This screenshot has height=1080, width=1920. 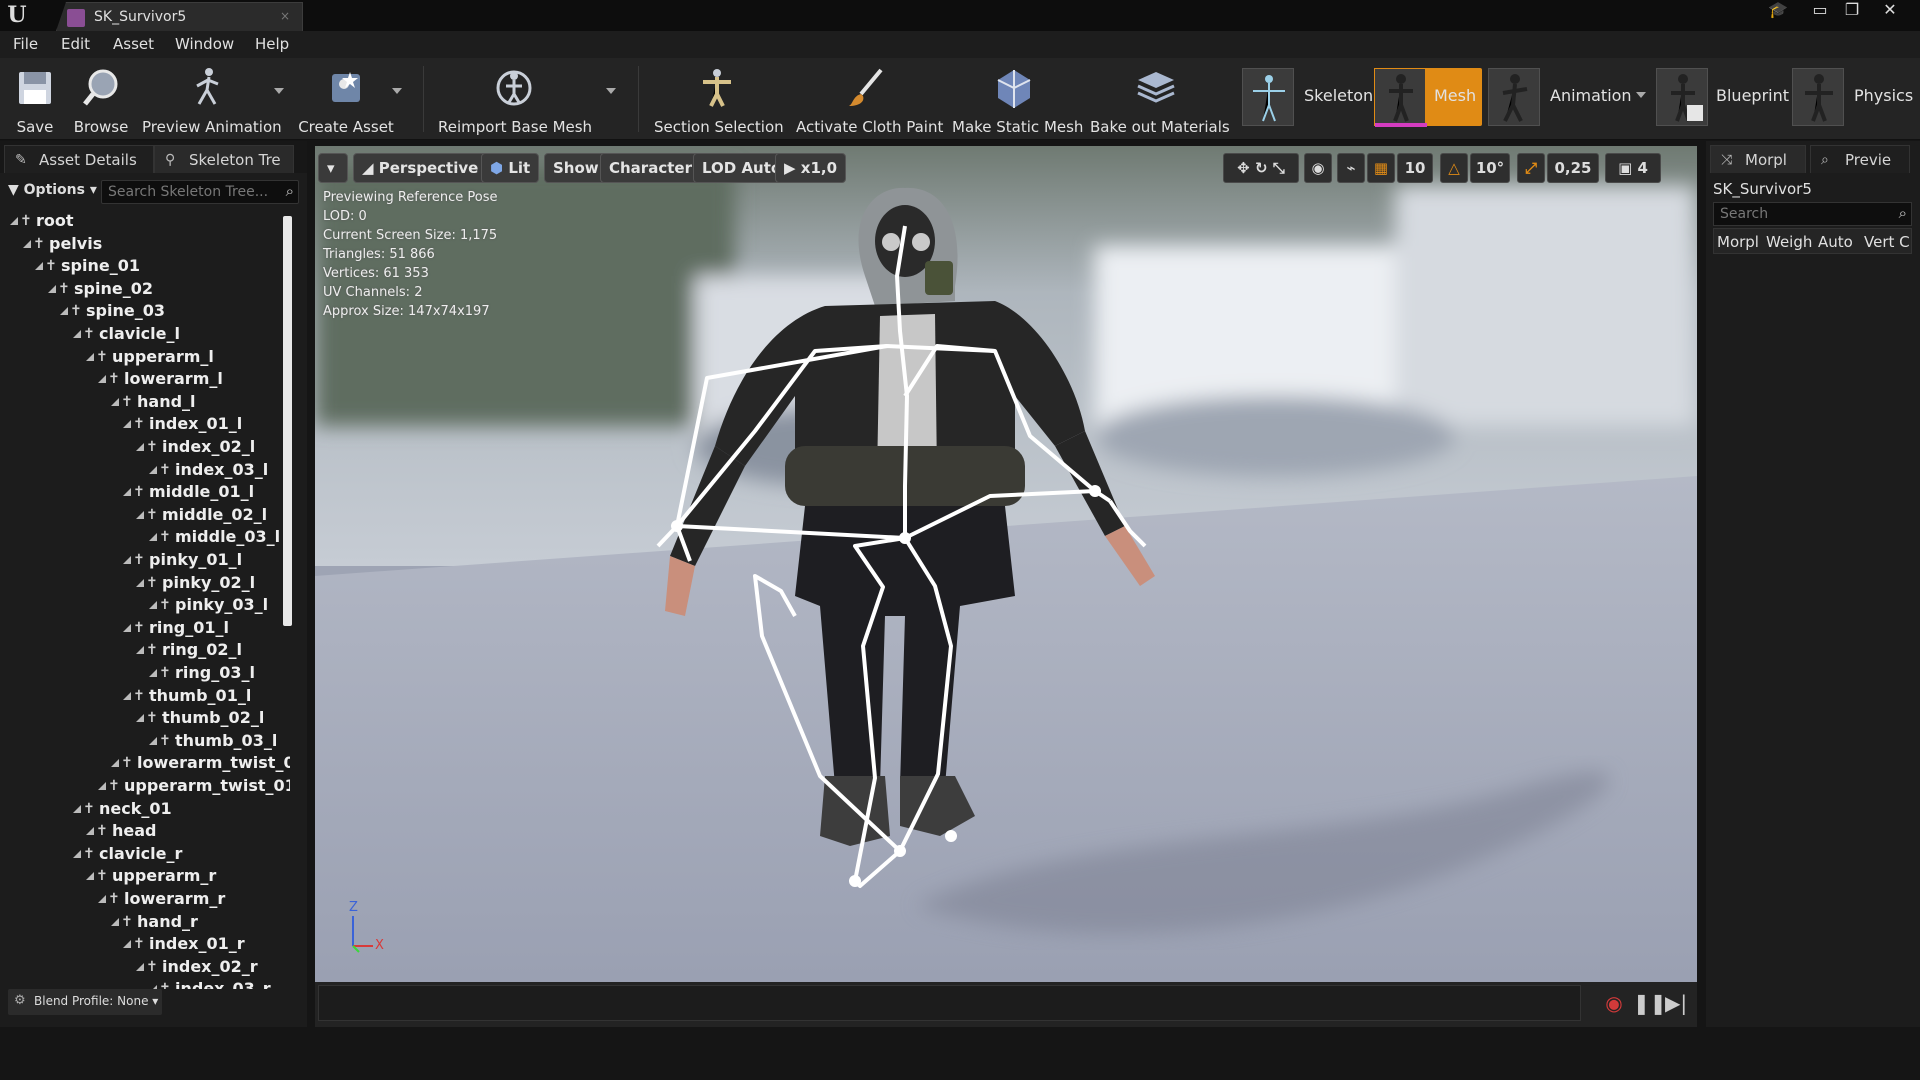 I want to click on reimport-dropdown-icon, so click(x=611, y=91).